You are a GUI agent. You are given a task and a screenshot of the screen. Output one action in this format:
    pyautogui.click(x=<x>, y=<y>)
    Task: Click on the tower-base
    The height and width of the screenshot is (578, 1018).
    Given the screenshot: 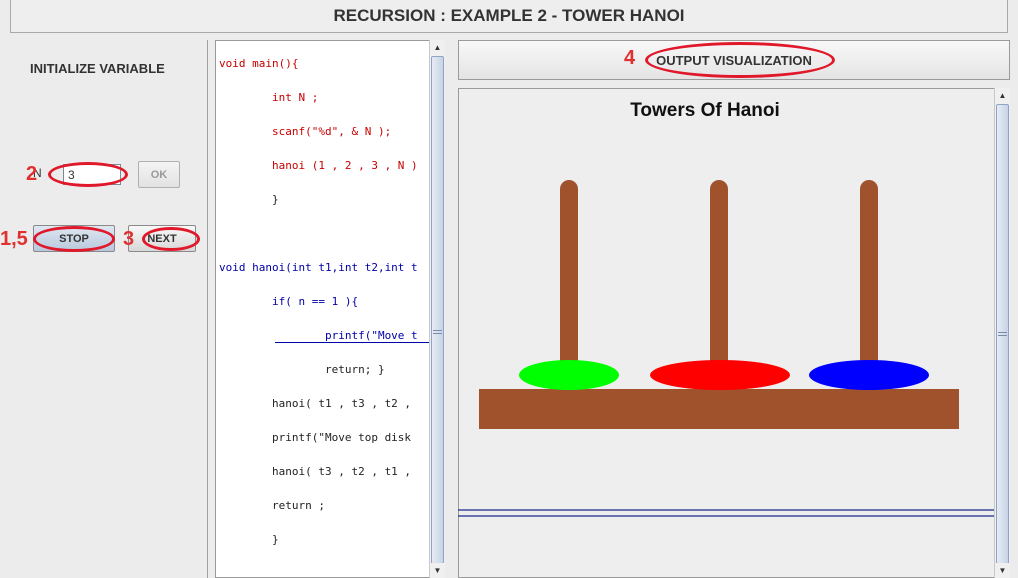 What is the action you would take?
    pyautogui.click(x=719, y=409)
    